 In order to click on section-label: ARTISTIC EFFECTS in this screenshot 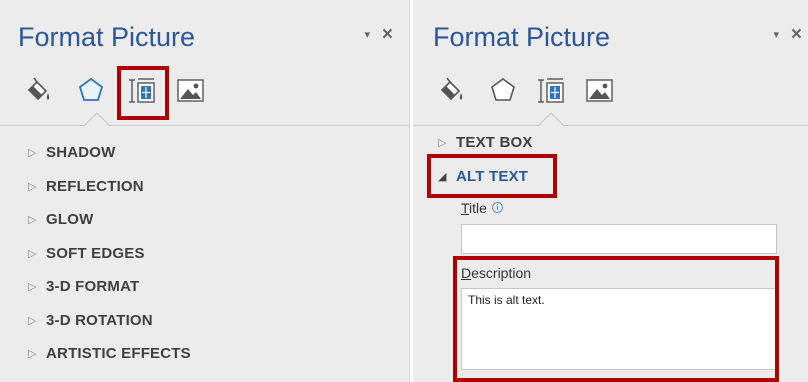, I will do `click(118, 354)`.